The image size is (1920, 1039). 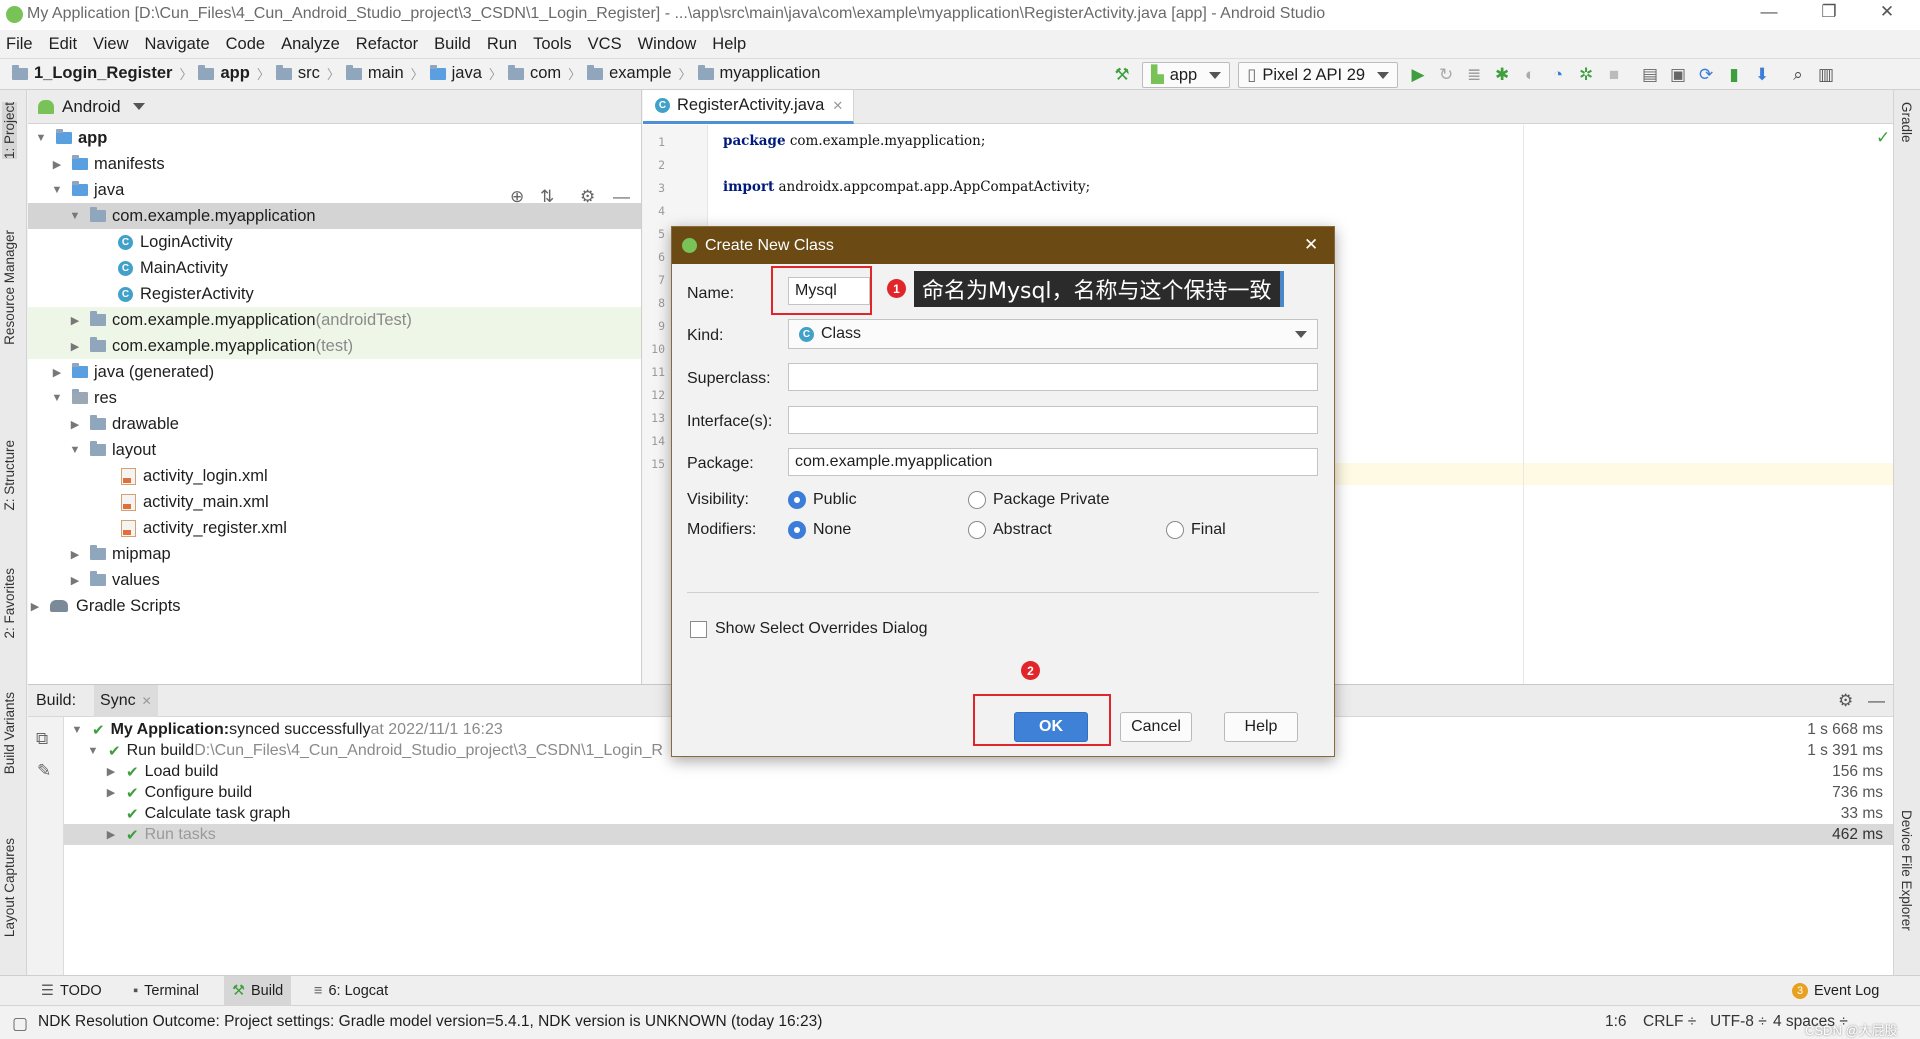 I want to click on visibility-package-private-radio: Package Private, so click(x=1039, y=500).